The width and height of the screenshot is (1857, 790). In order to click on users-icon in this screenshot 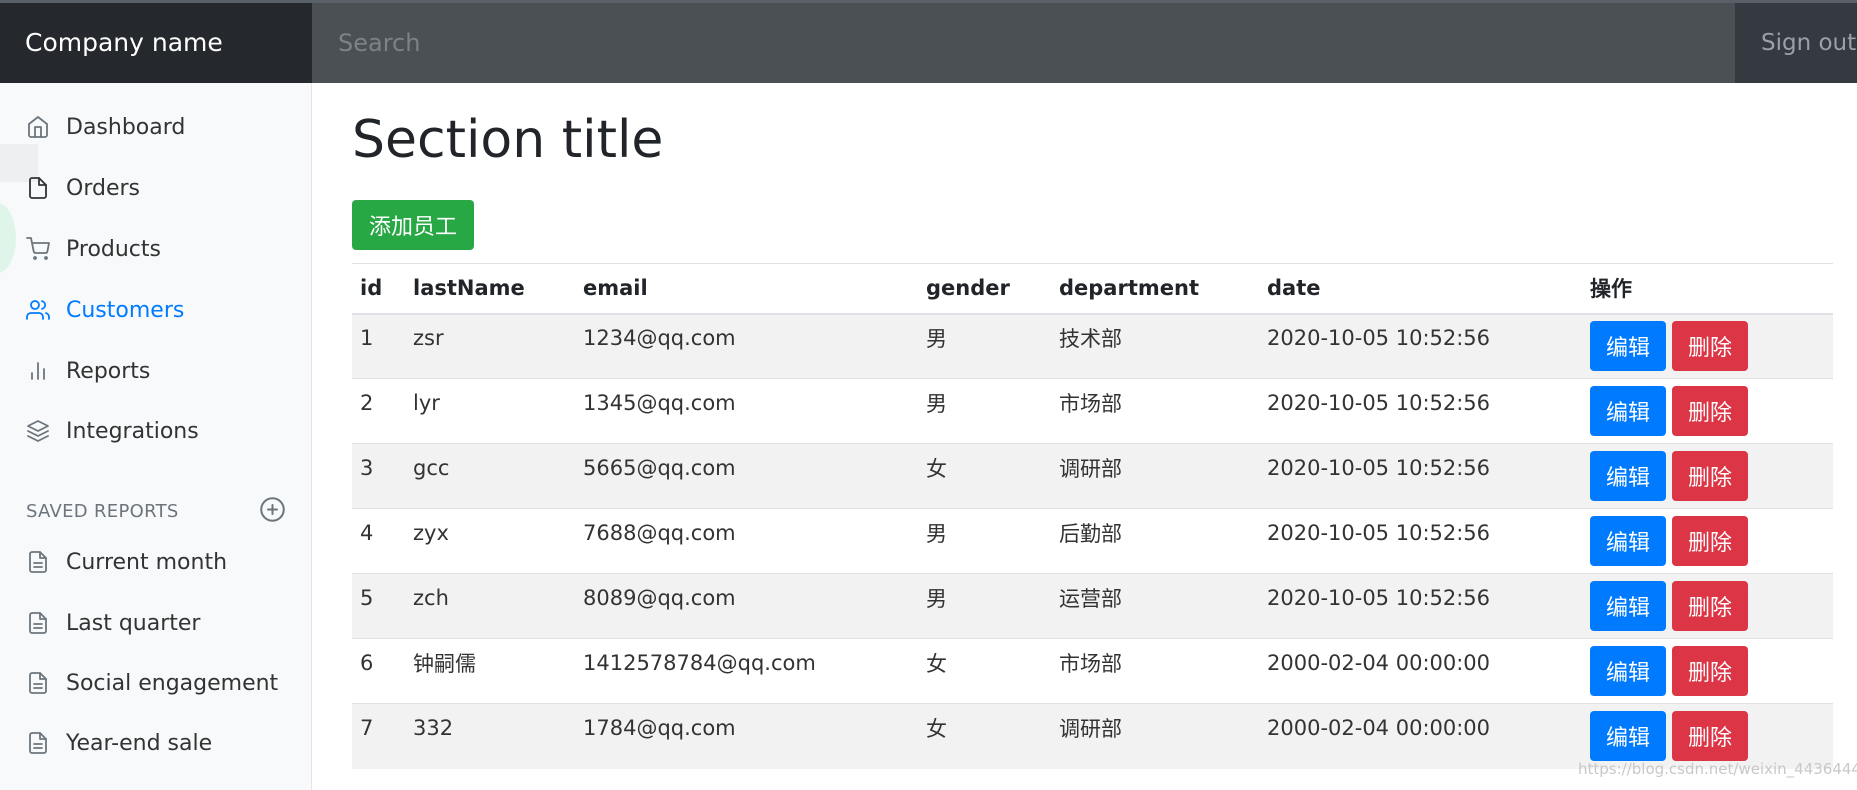, I will do `click(38, 310)`.